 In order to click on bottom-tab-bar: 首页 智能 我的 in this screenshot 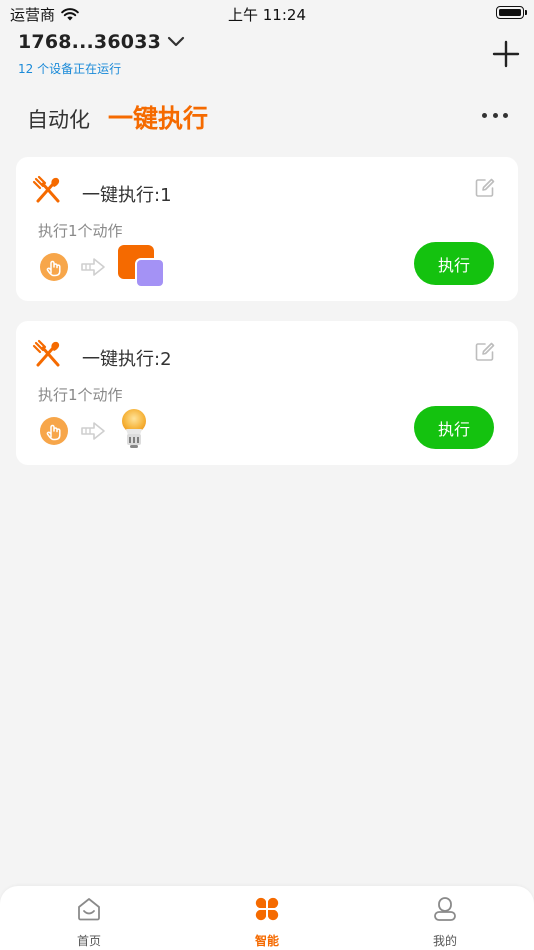, I will do `click(267, 918)`.